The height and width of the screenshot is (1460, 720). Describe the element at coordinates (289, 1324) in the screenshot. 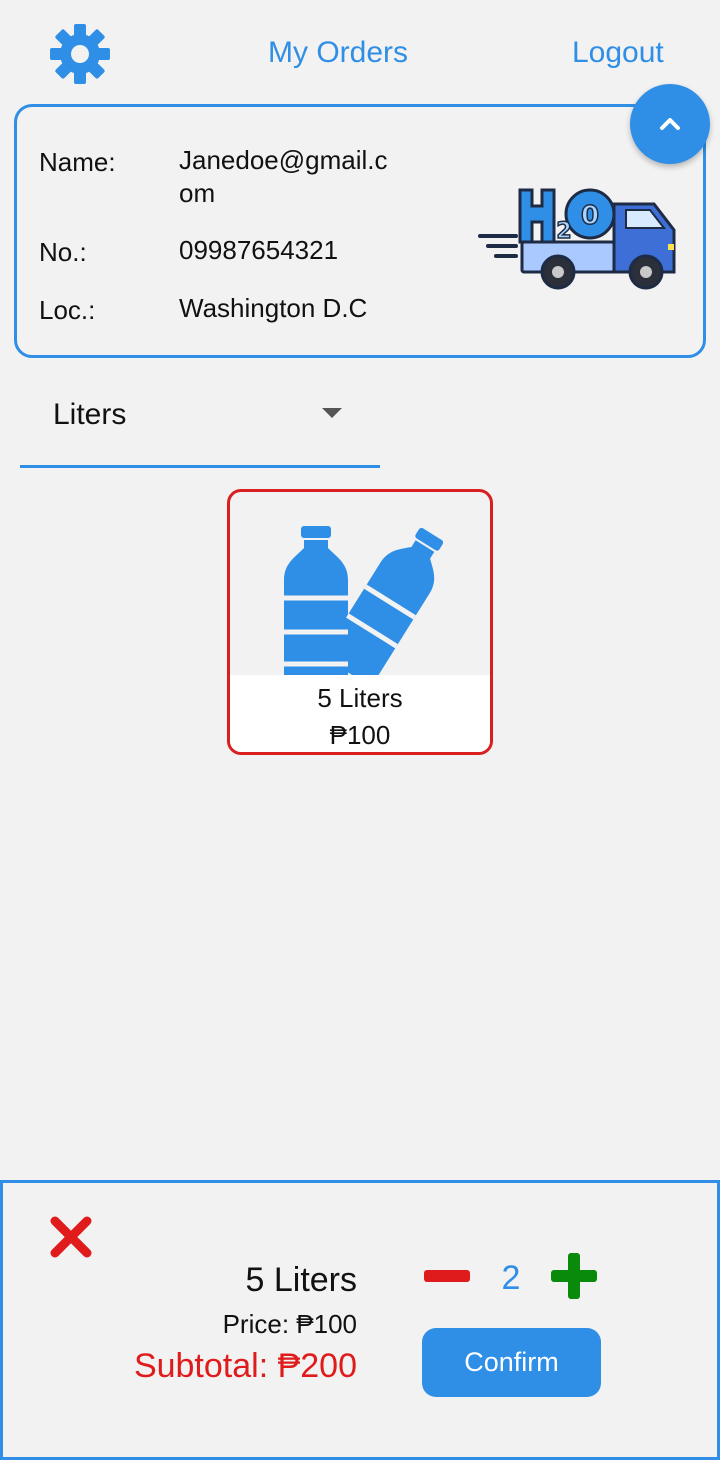

I see `cart-item-price: Price: ₱100` at that location.